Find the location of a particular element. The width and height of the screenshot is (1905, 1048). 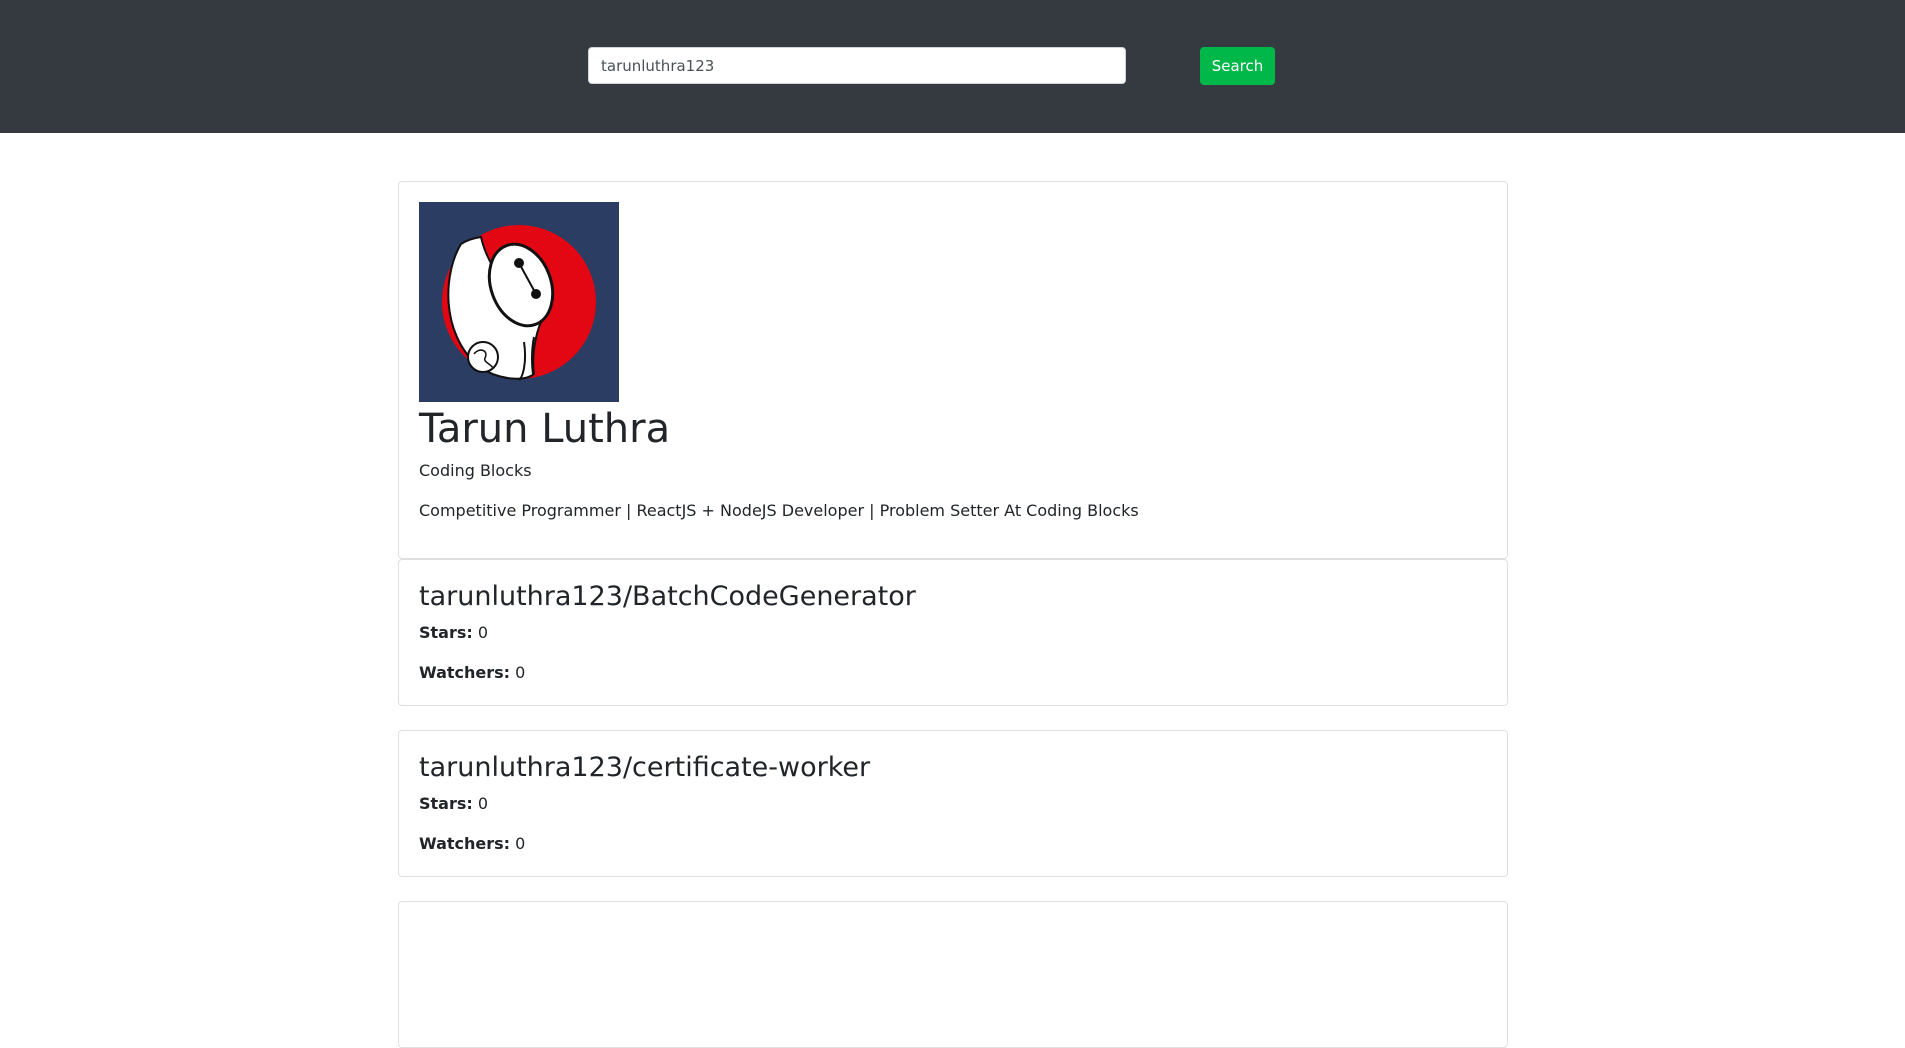

repo-title: tarunluthra123/certificate-worker is located at coordinates (645, 767).